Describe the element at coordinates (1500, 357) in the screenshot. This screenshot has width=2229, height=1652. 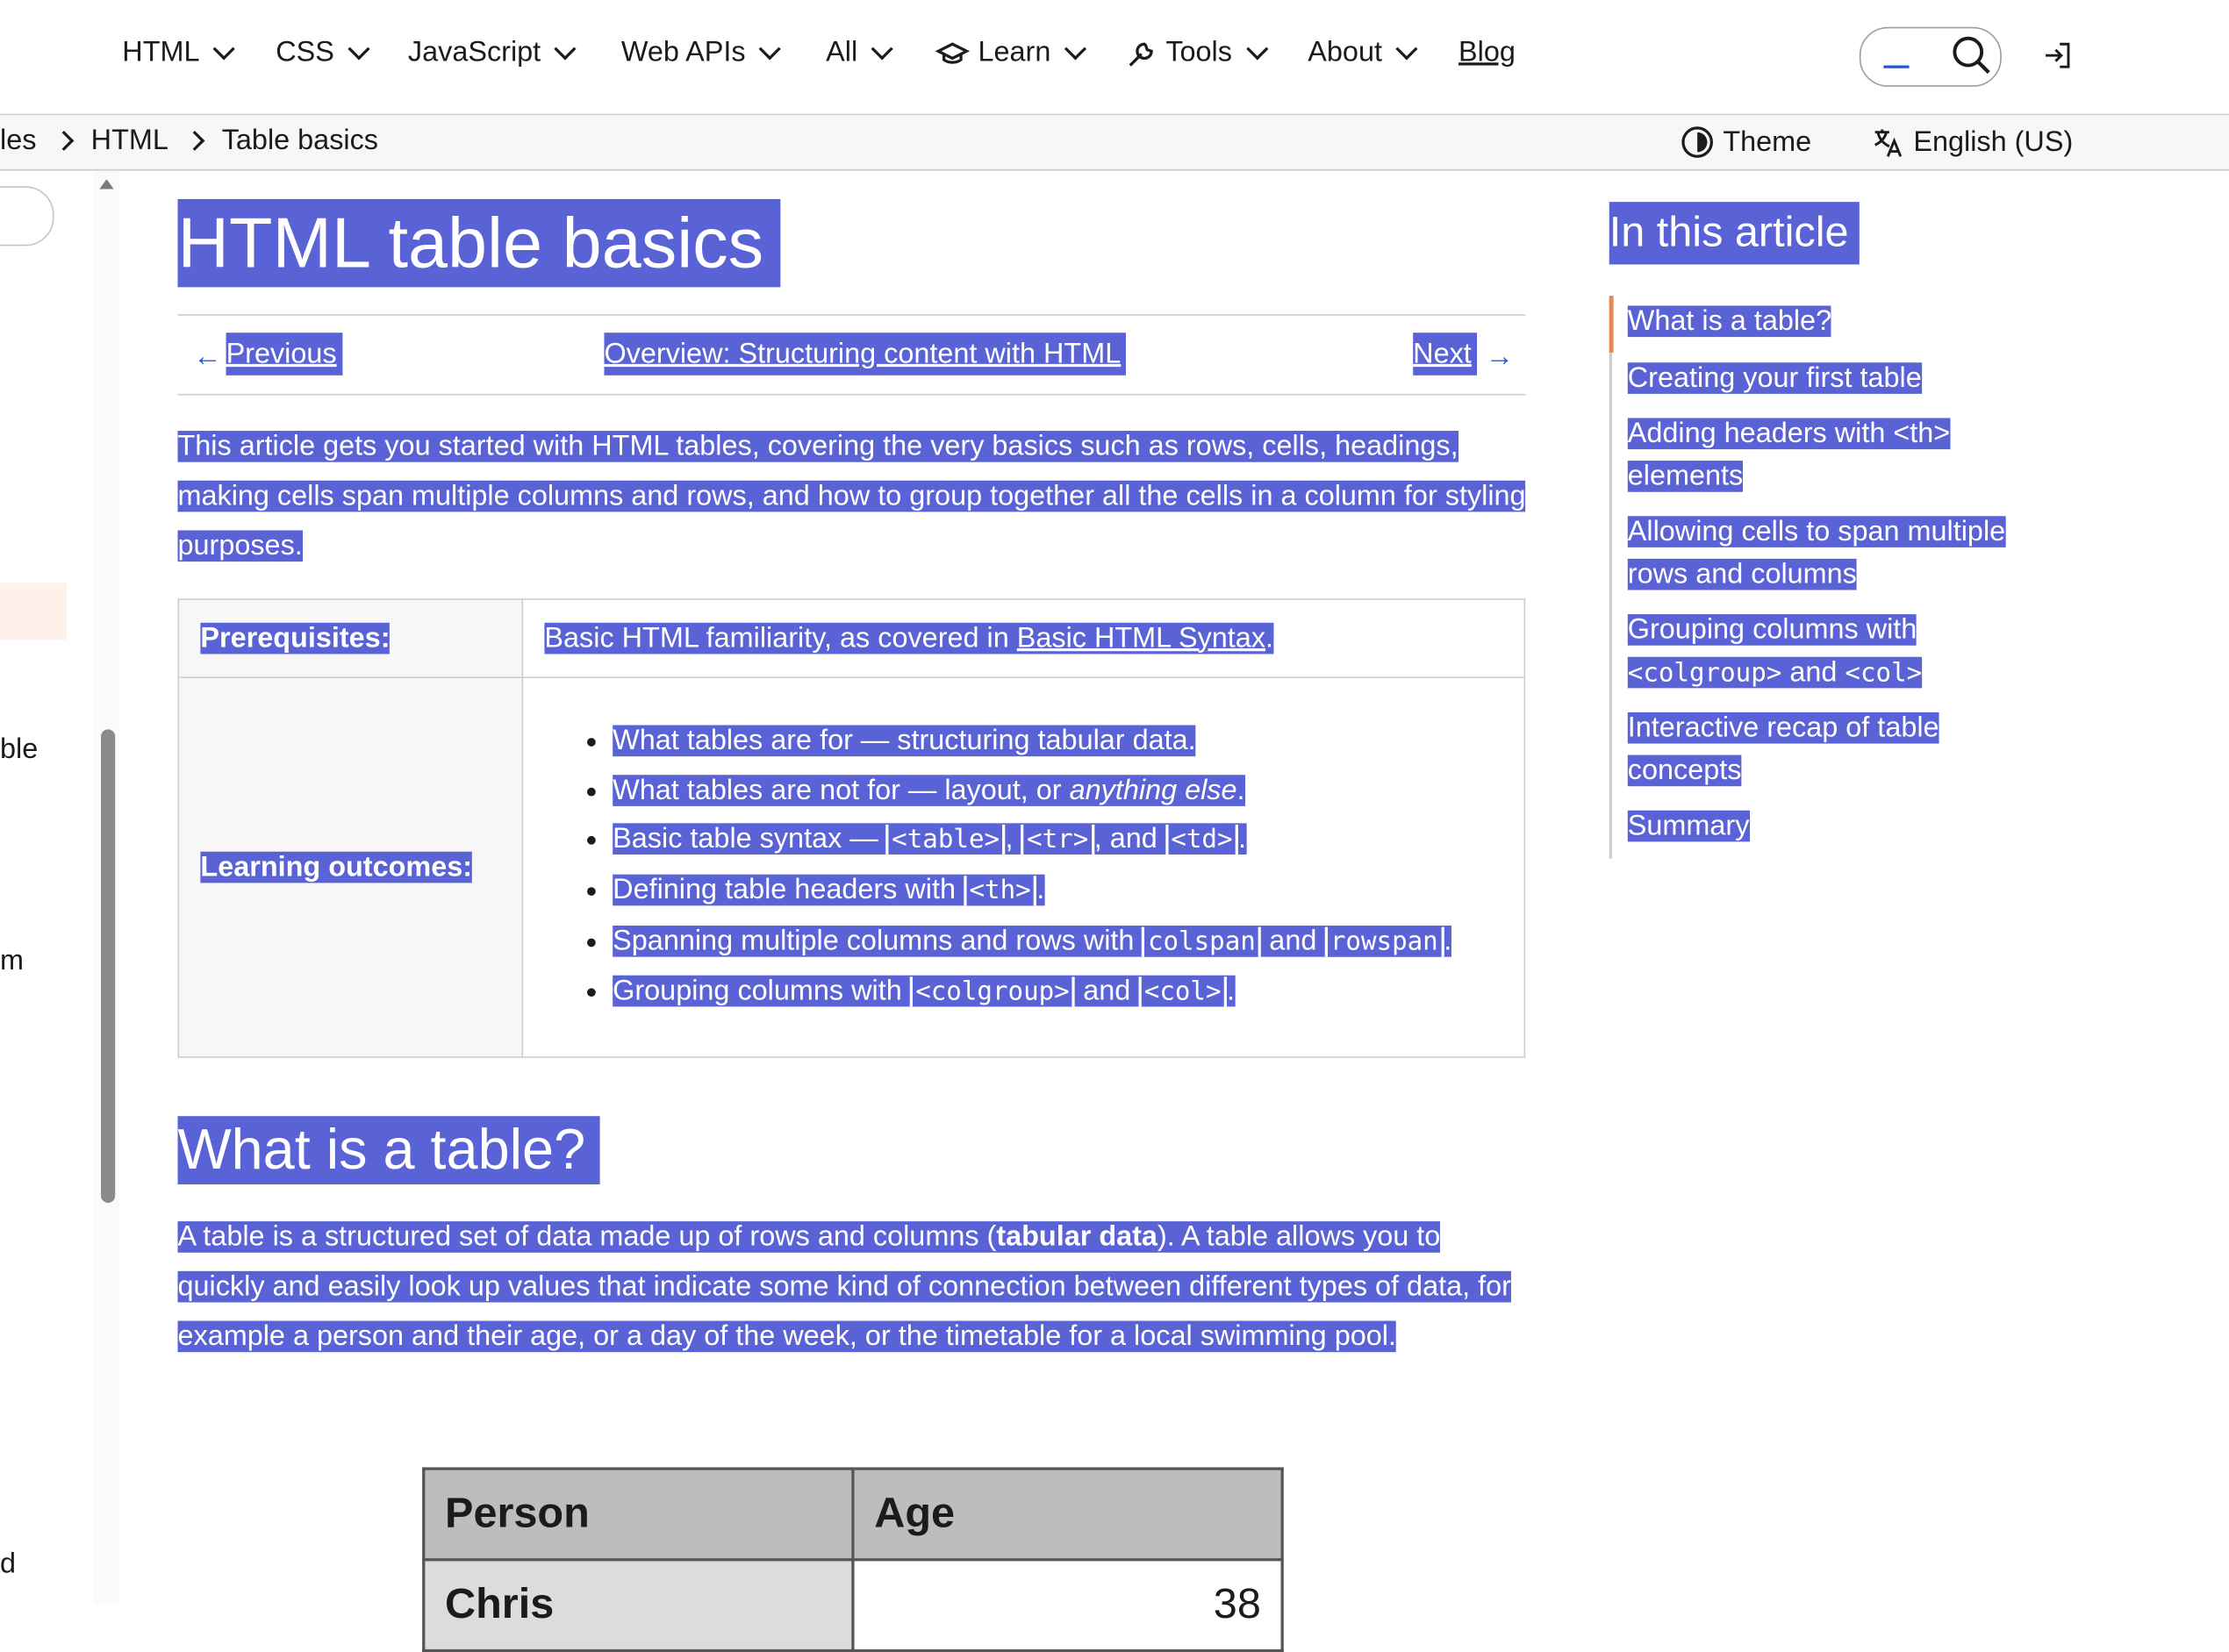
I see `arrow-right-icon: →` at that location.